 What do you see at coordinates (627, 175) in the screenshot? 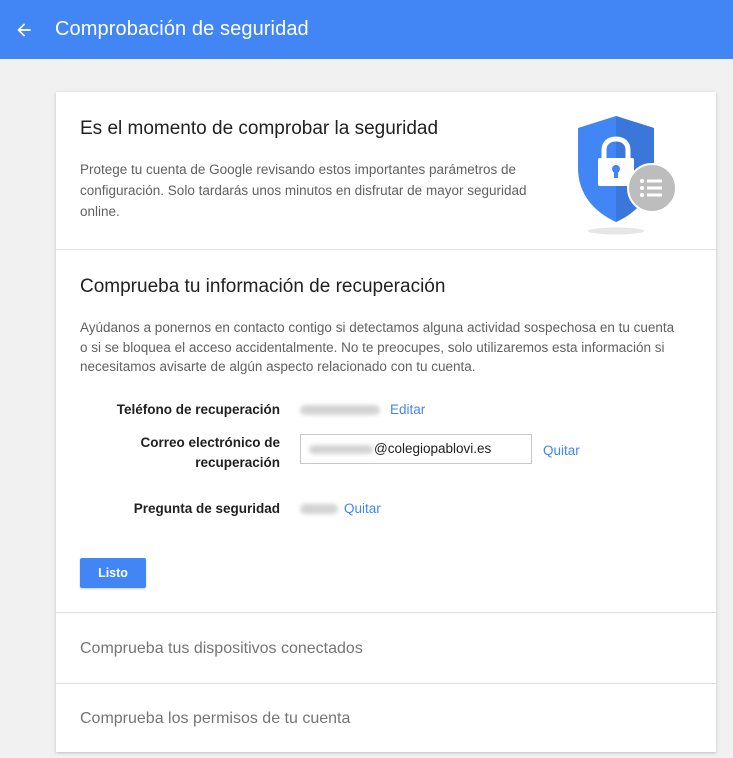
I see `shield-lock-icon` at bounding box center [627, 175].